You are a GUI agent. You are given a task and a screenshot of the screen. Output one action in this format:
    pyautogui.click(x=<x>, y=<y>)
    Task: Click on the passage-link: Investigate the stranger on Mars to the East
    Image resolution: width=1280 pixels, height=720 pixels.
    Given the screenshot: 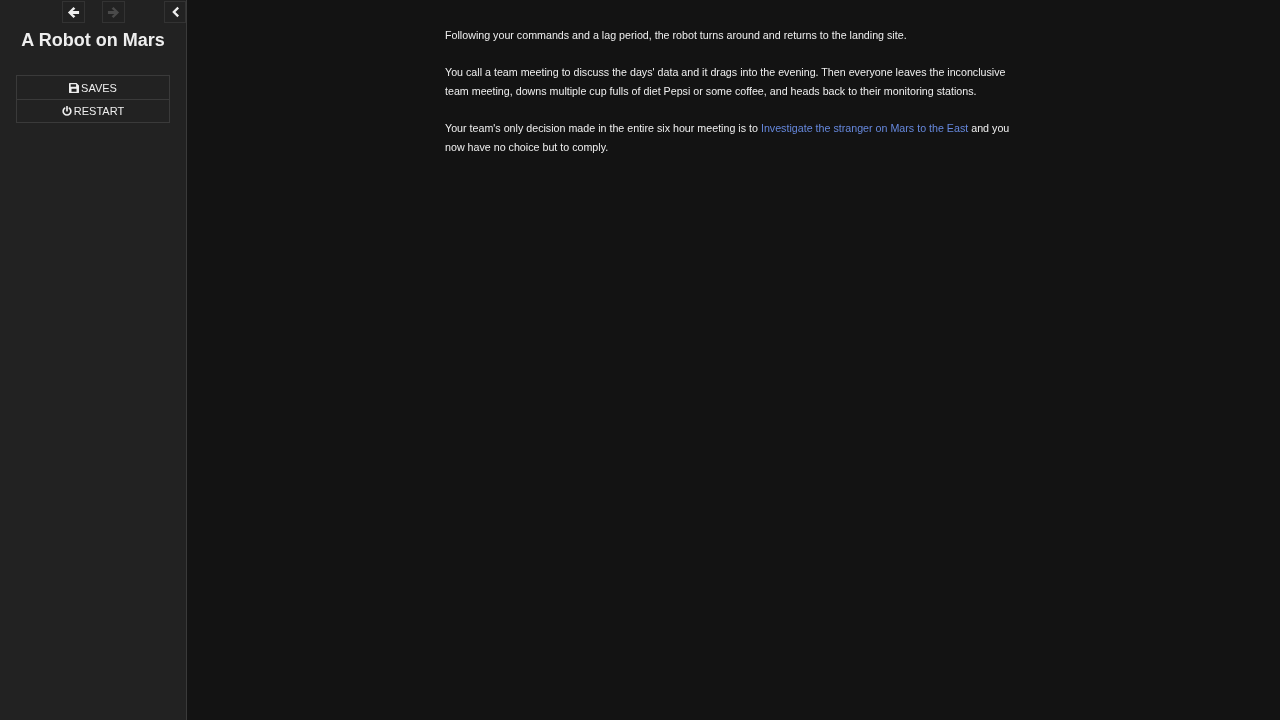 What is the action you would take?
    pyautogui.click(x=864, y=128)
    